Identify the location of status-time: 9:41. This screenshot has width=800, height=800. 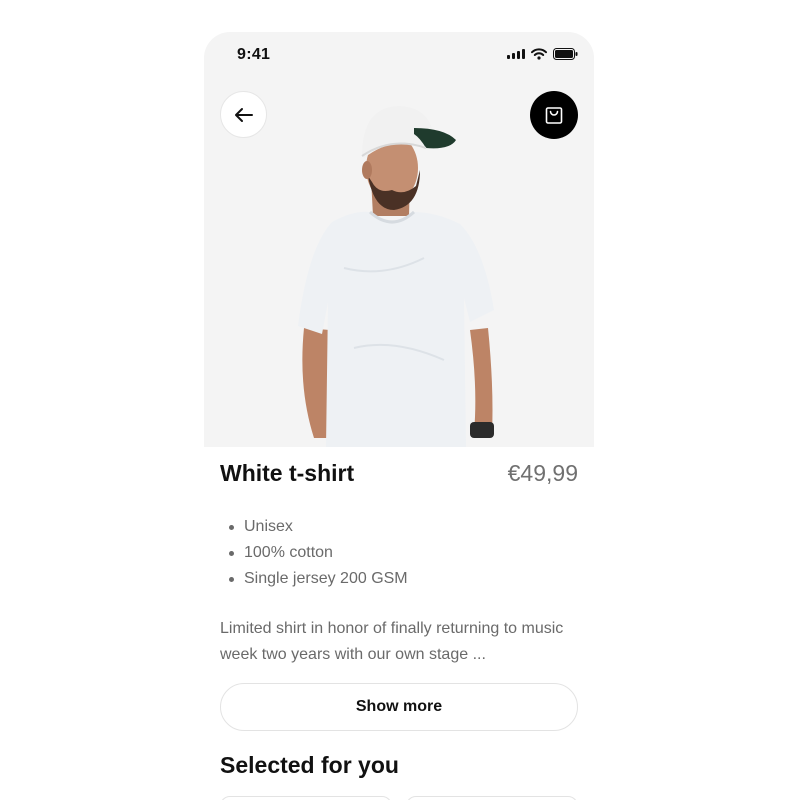
(254, 54).